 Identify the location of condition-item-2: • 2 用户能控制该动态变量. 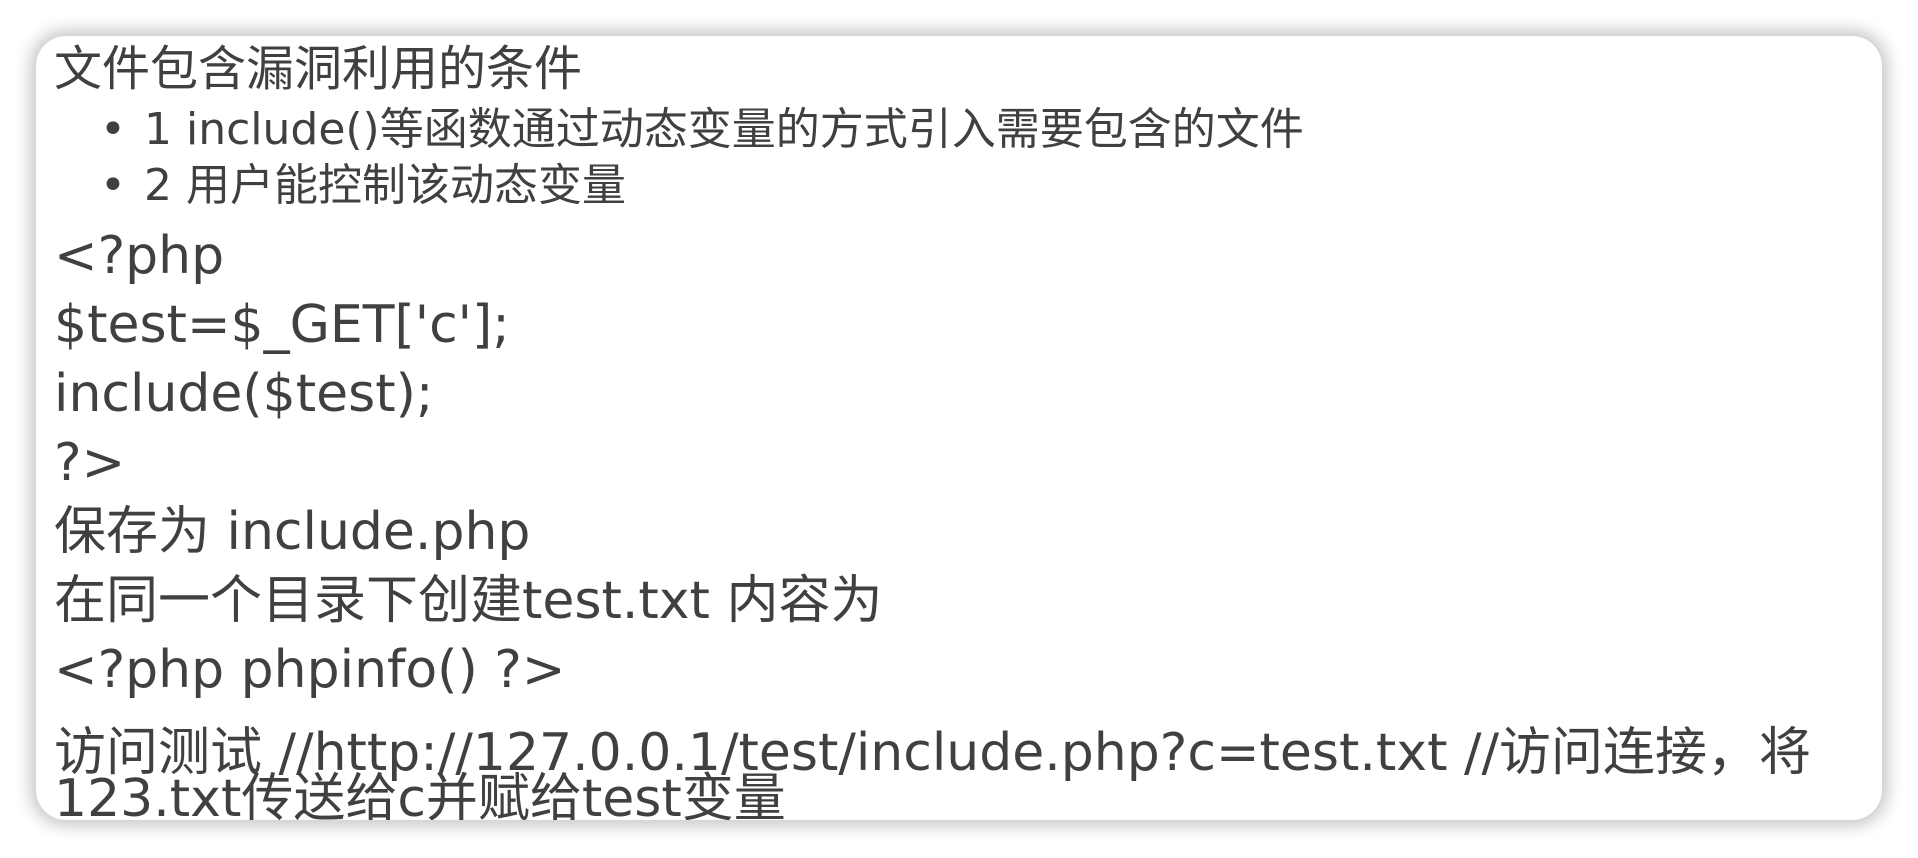
(964, 186).